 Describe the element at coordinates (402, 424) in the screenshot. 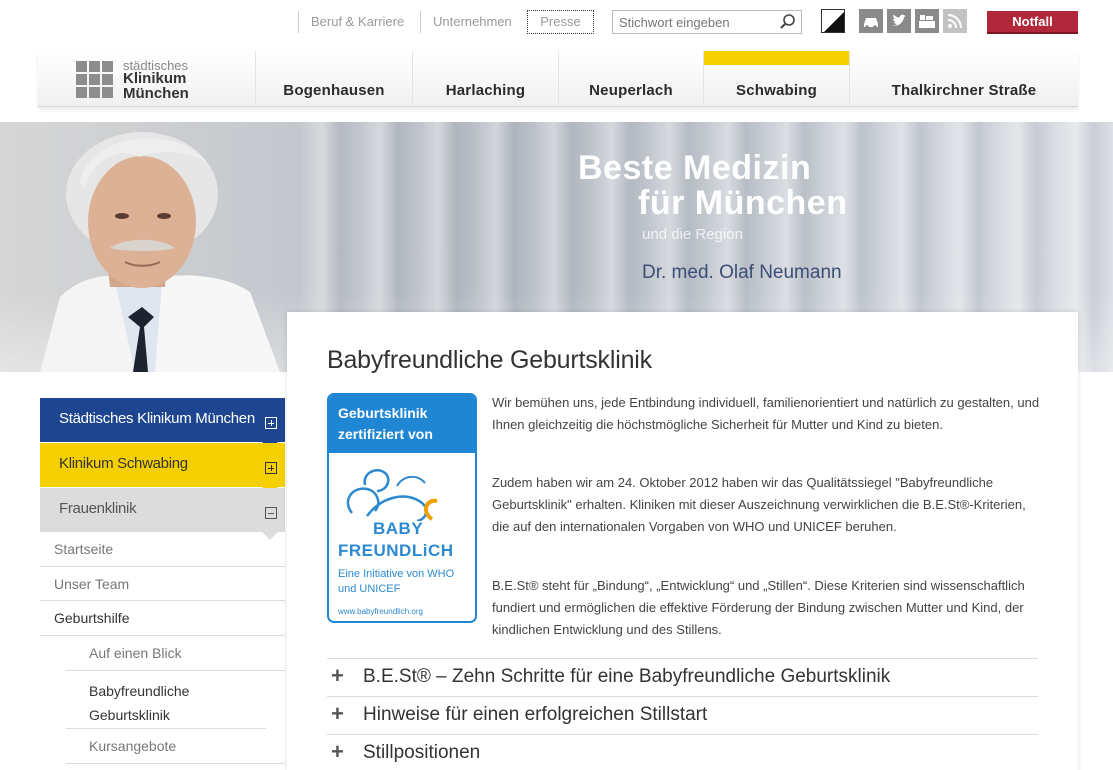

I see `badge-header: Geburtsklinik zertifiziert von` at that location.